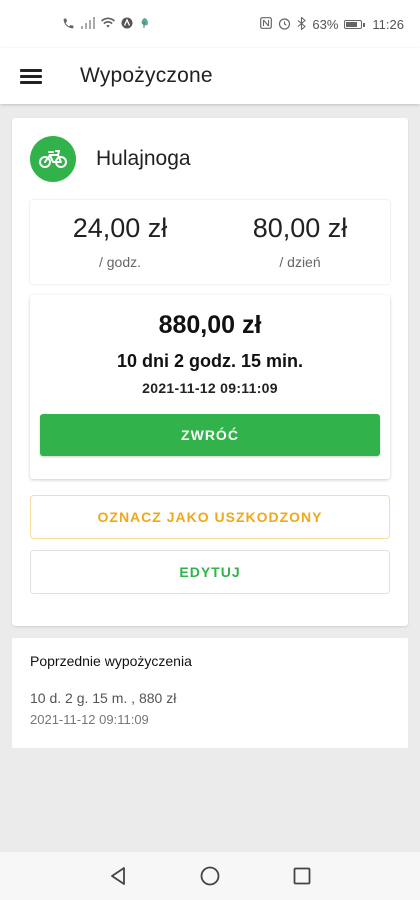  I want to click on page-title: Wypożyczone, so click(146, 75).